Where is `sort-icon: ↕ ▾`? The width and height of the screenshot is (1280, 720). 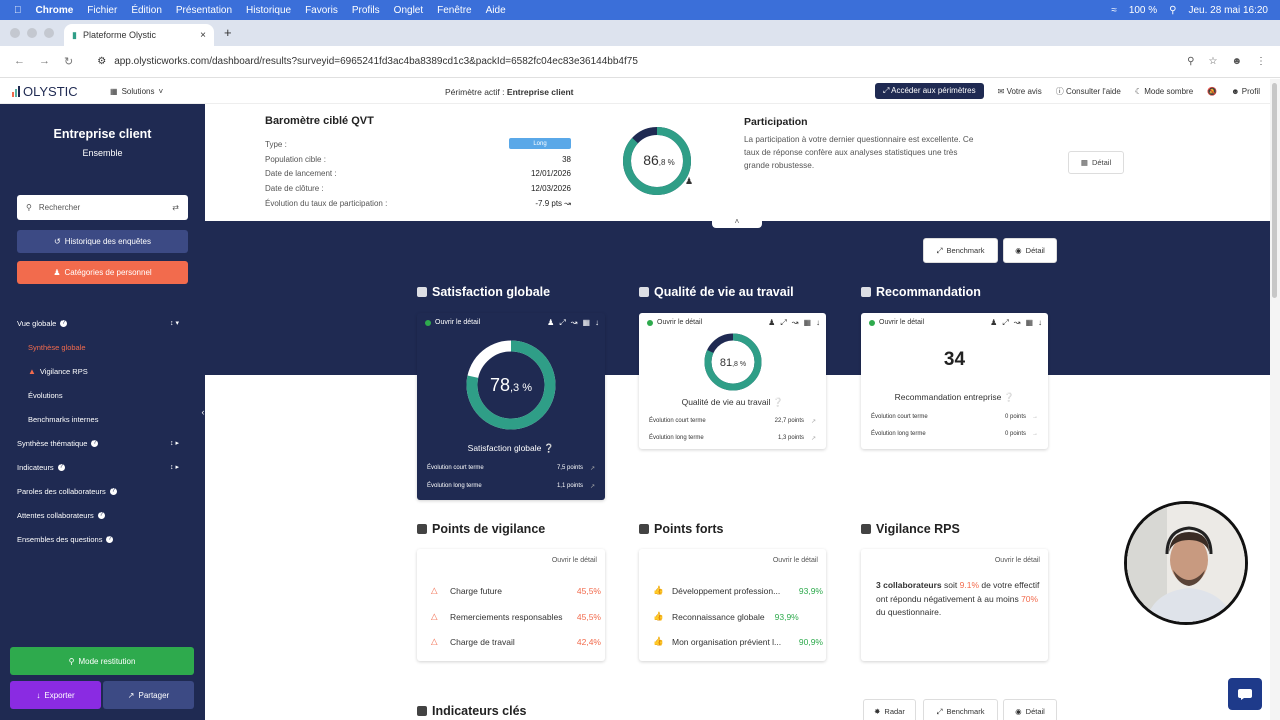
sort-icon: ↕ ▾ is located at coordinates (174, 323).